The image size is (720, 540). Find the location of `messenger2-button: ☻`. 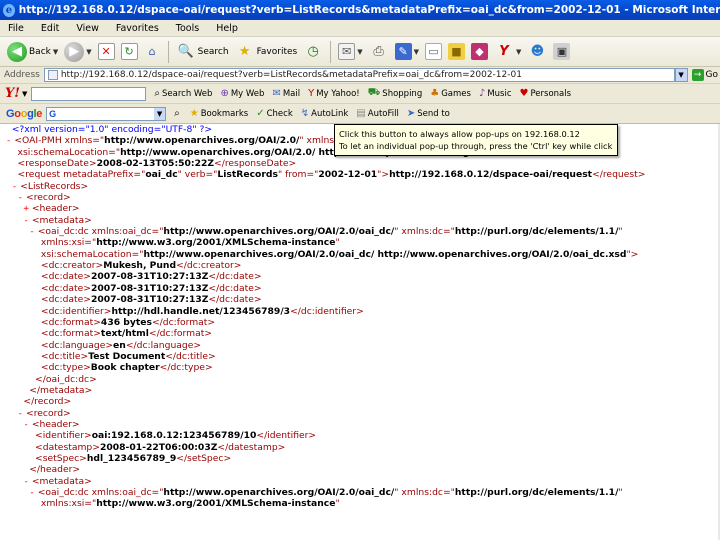

messenger2-button: ☻ is located at coordinates (537, 52).